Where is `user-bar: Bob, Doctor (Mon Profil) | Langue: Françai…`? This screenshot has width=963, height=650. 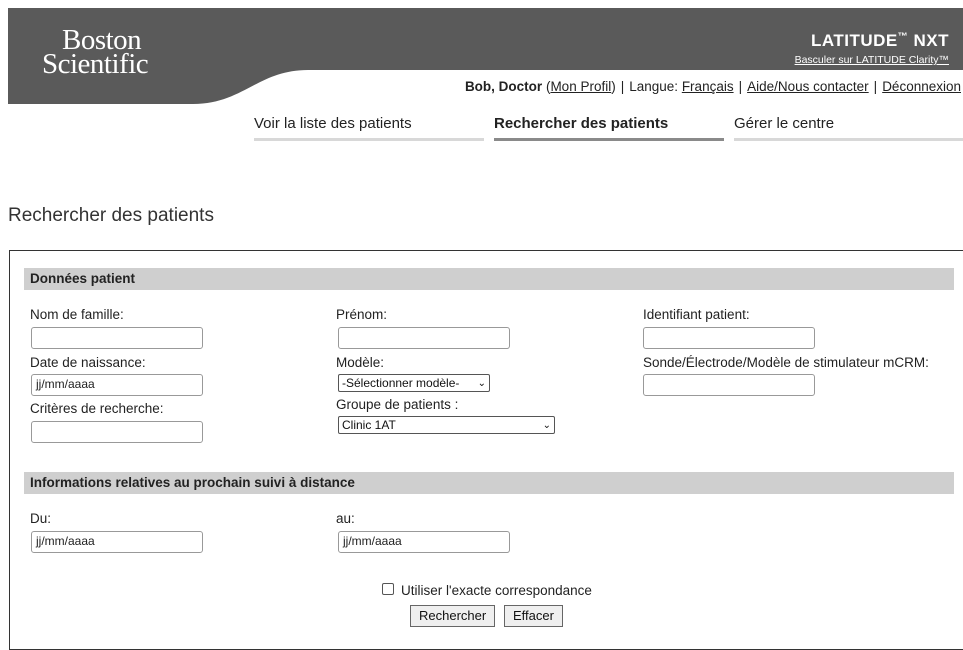 user-bar: Bob, Doctor (Mon Profil) | Langue: Françai… is located at coordinates (712, 86).